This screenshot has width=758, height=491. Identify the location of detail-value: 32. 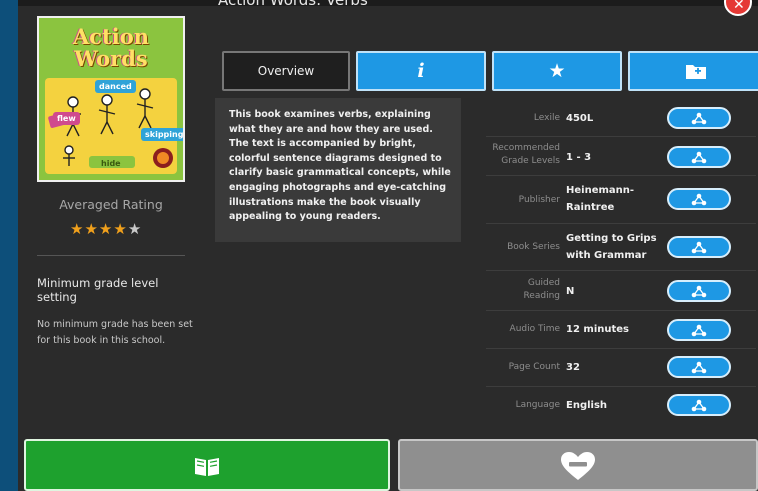
(573, 367).